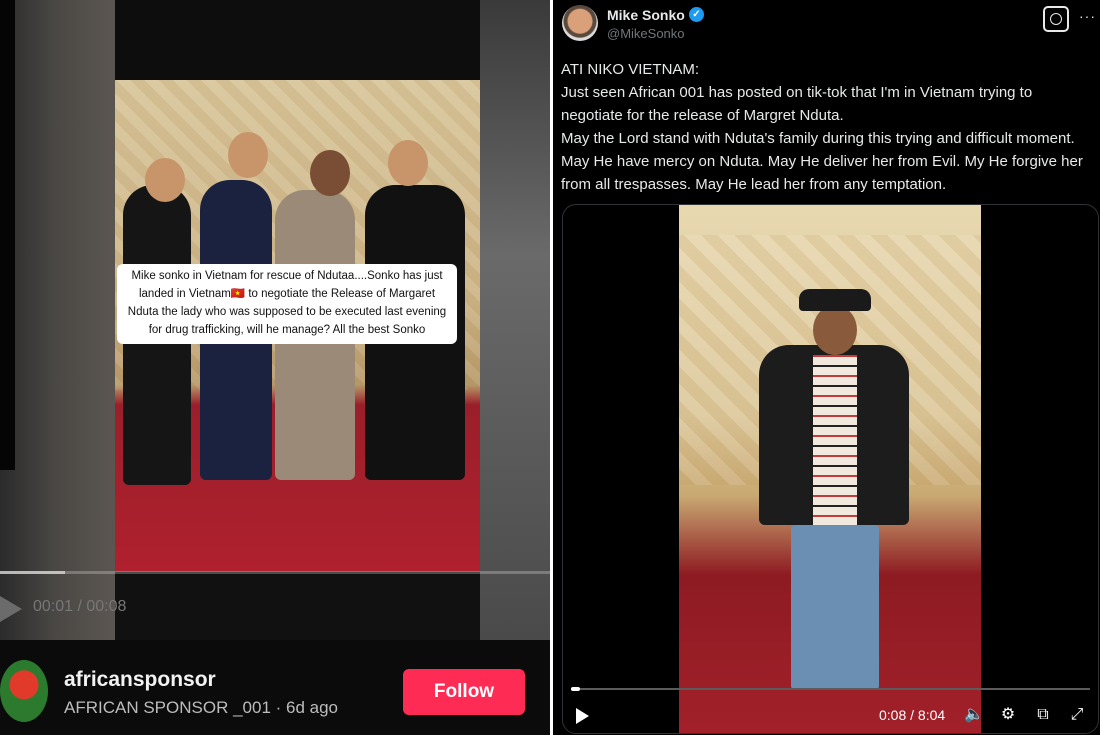  I want to click on fullscreen-icon: ⤢, so click(1077, 715).